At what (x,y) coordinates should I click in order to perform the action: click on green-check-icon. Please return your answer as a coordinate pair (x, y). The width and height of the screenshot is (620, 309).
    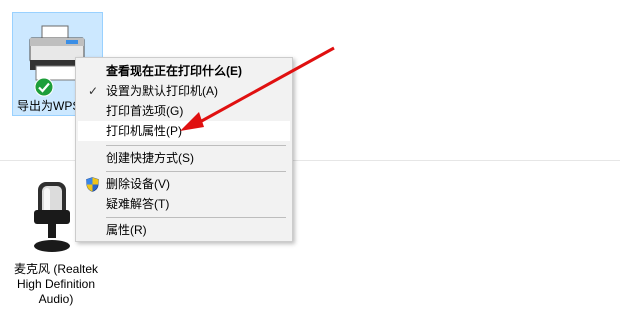
    Looking at the image, I should click on (44, 87).